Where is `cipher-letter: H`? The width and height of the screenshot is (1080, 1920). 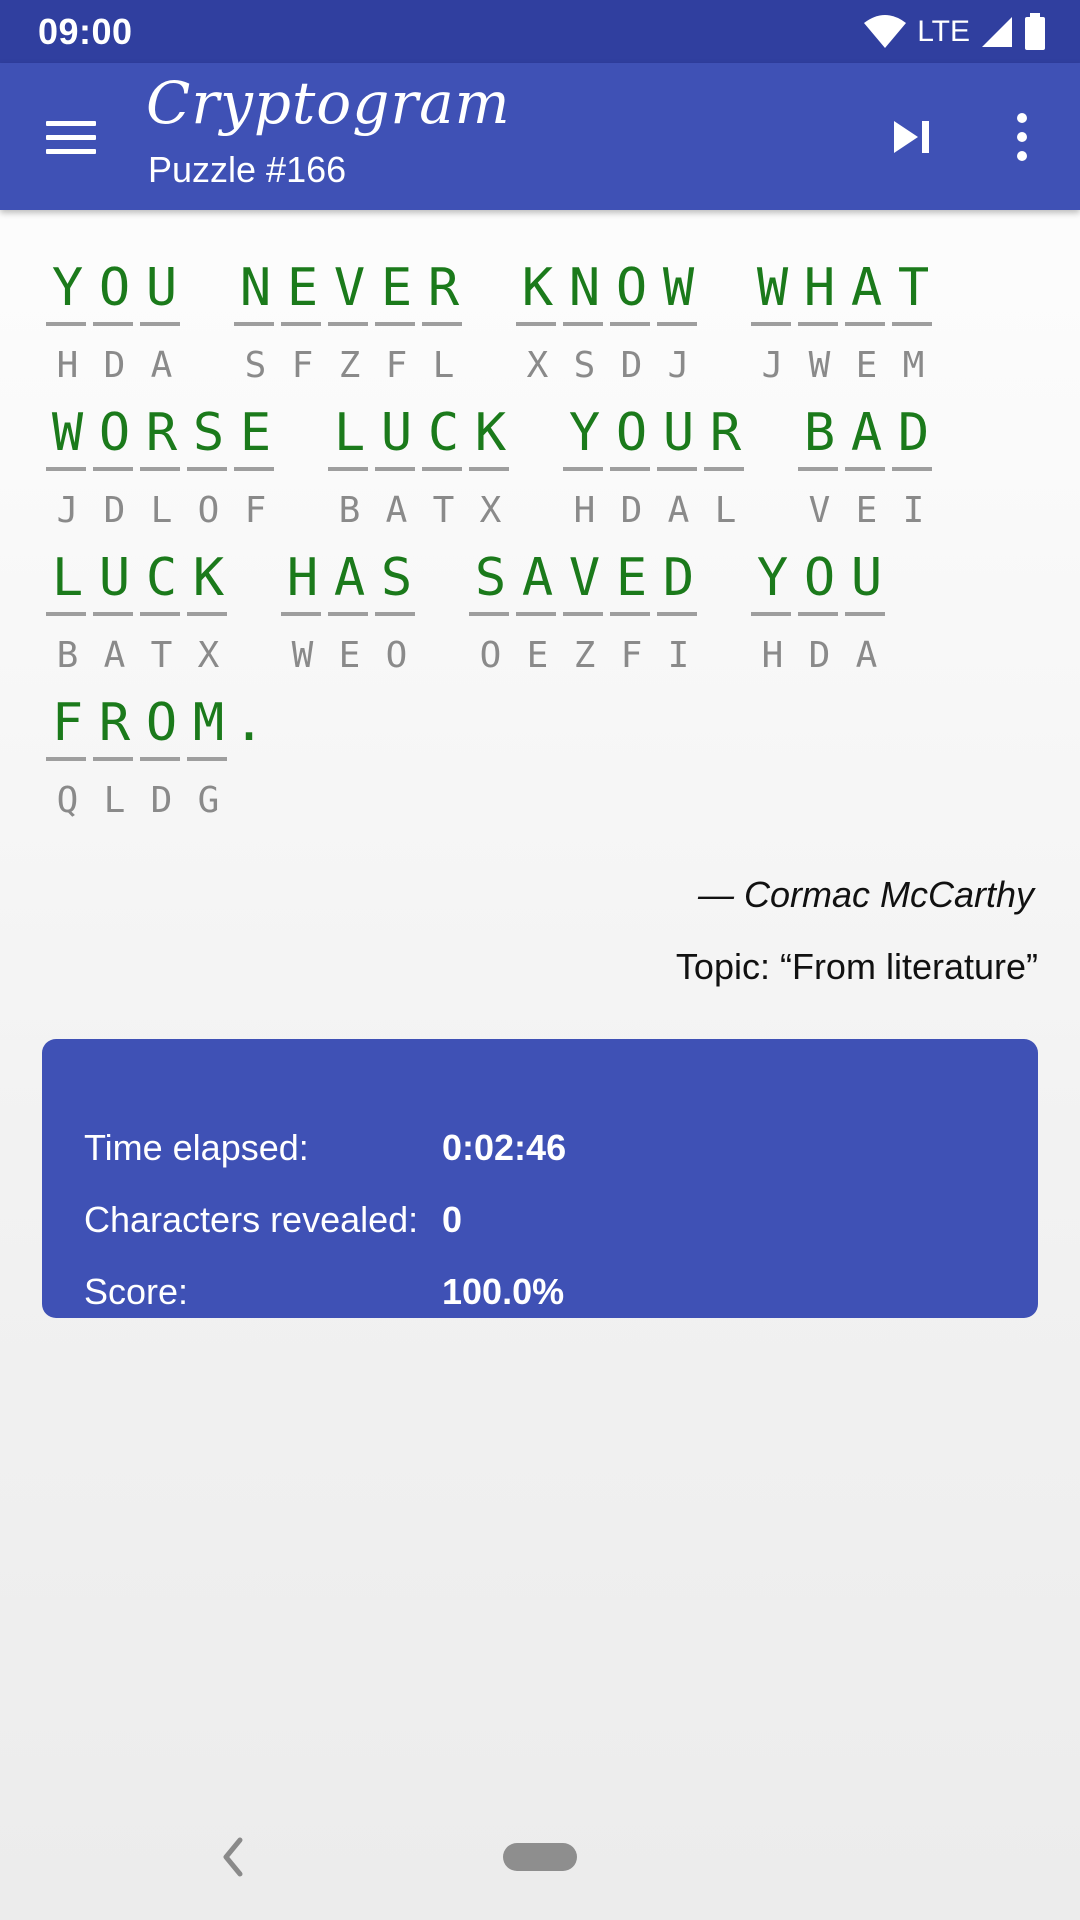
cipher-letter: H is located at coordinates (584, 510).